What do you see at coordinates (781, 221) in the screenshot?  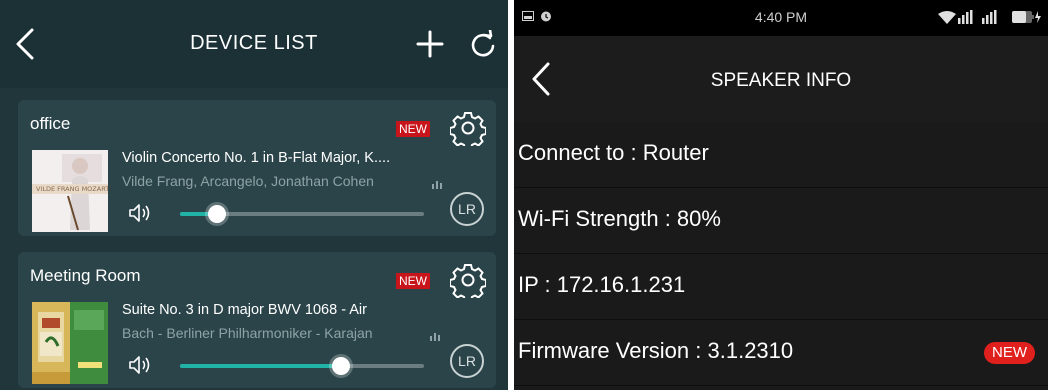 I see `info-row-wifi-strength: Wi-Fi Strength : 80%` at bounding box center [781, 221].